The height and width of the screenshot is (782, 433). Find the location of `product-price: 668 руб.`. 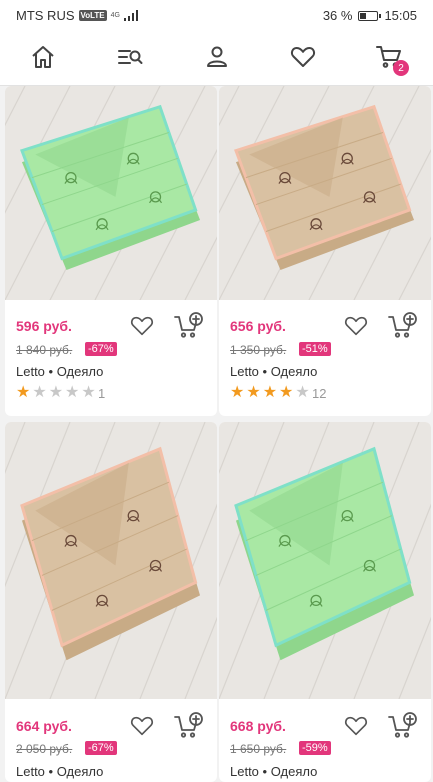

product-price: 668 руб. is located at coordinates (258, 726).